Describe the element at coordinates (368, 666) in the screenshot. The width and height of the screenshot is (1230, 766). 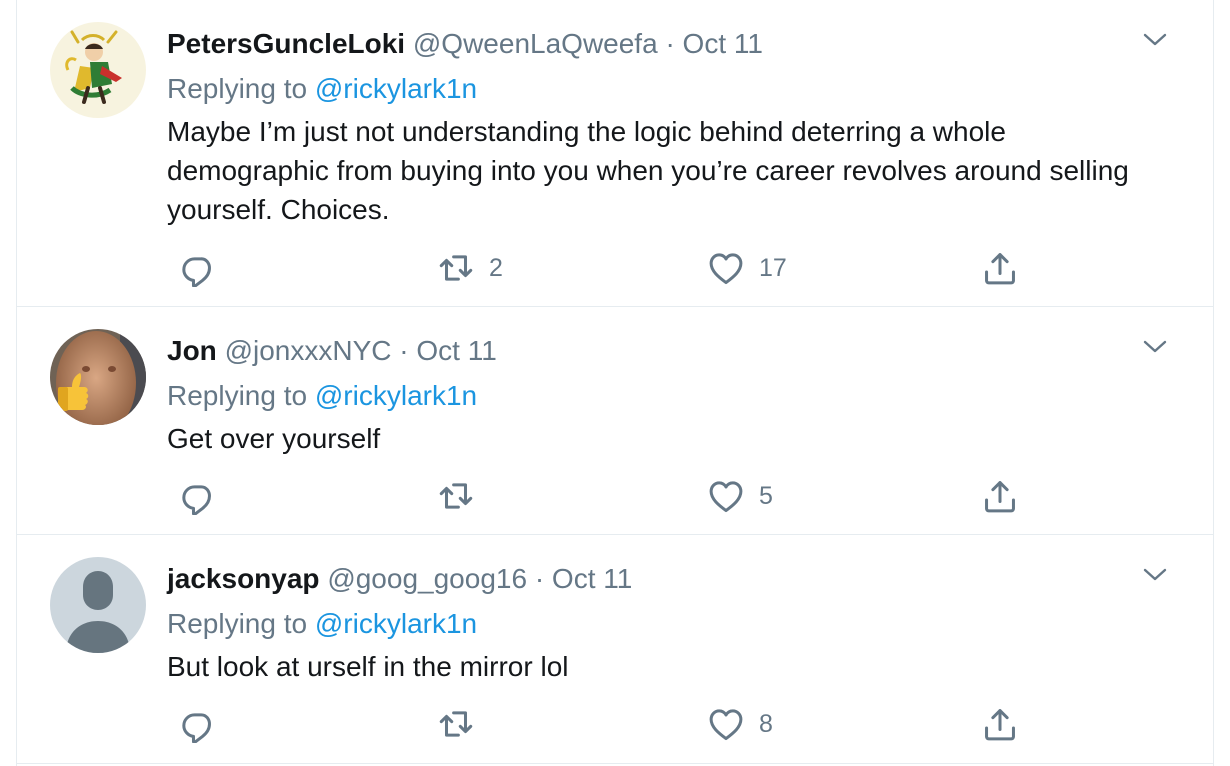
I see `tweet-text: But look at urself in the mirror lol` at that location.